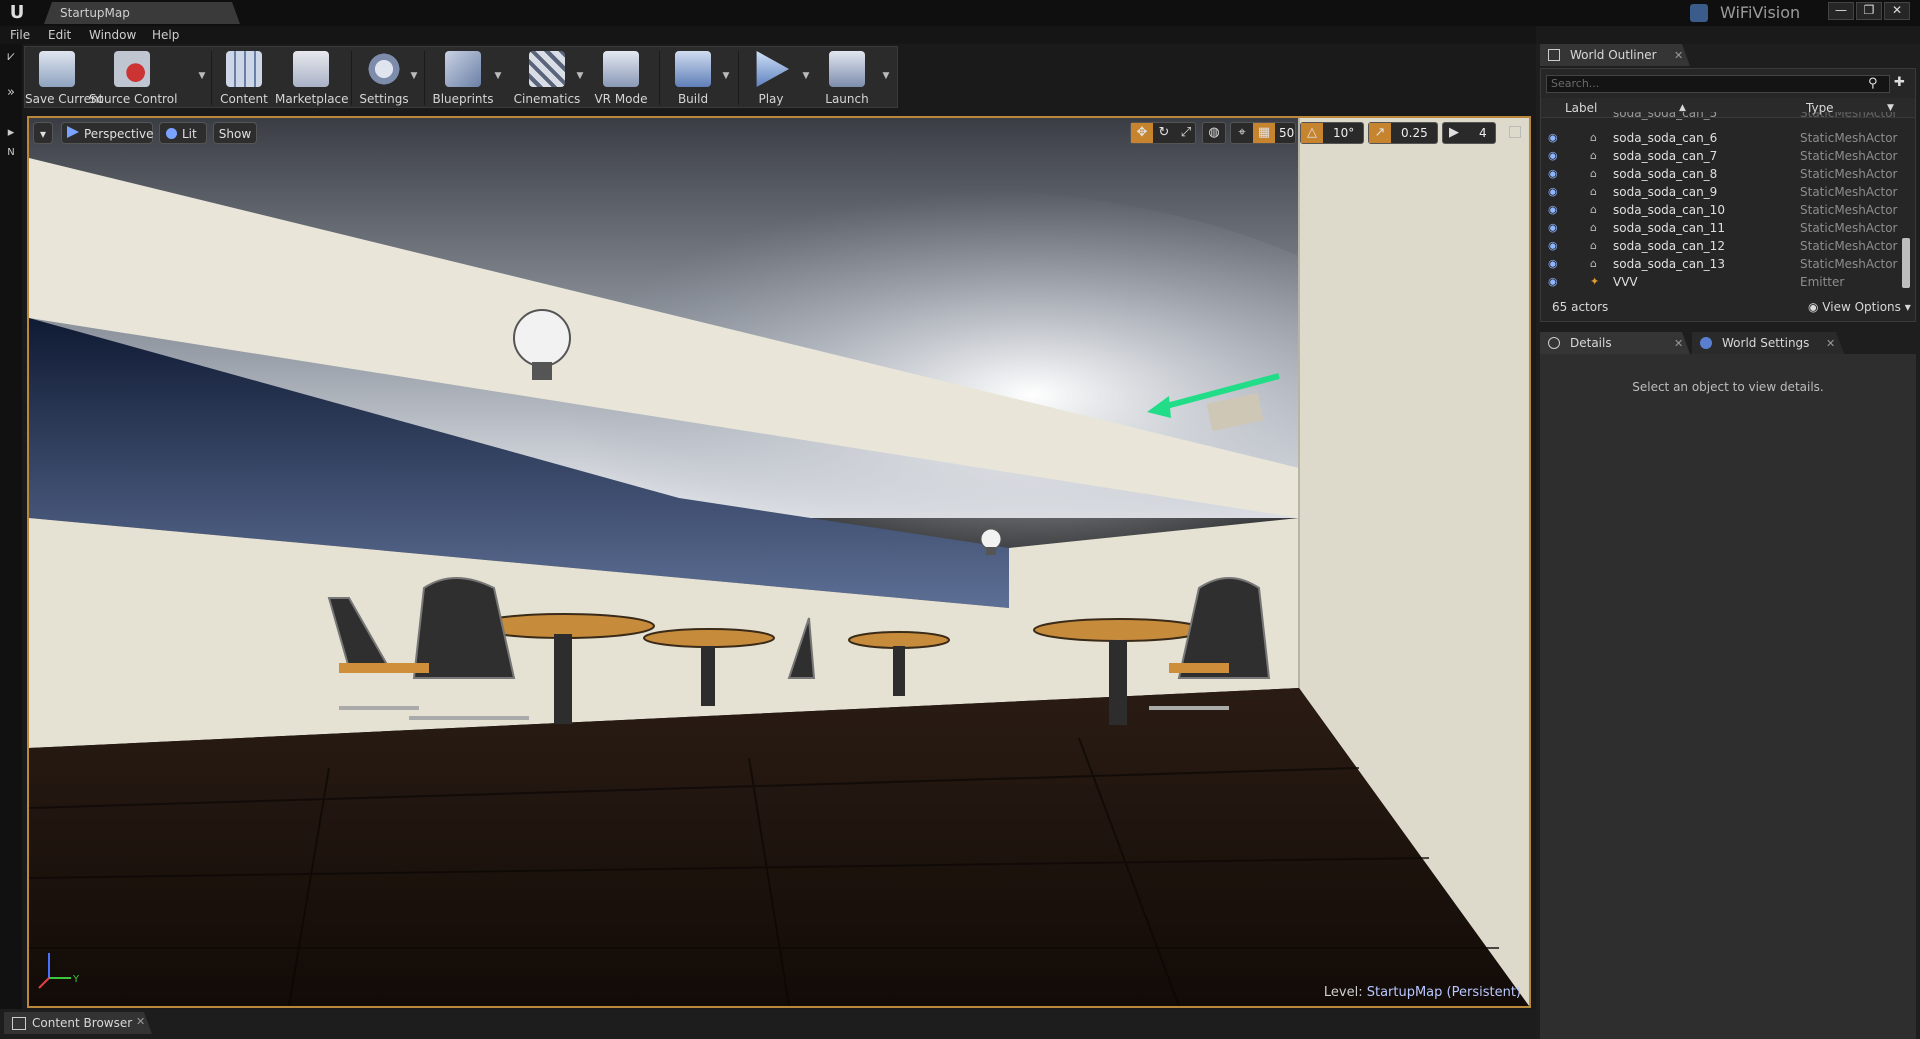 Image resolution: width=1920 pixels, height=1039 pixels. What do you see at coordinates (1264, 133) in the screenshot?
I see `grid-snap-icon: ▦` at bounding box center [1264, 133].